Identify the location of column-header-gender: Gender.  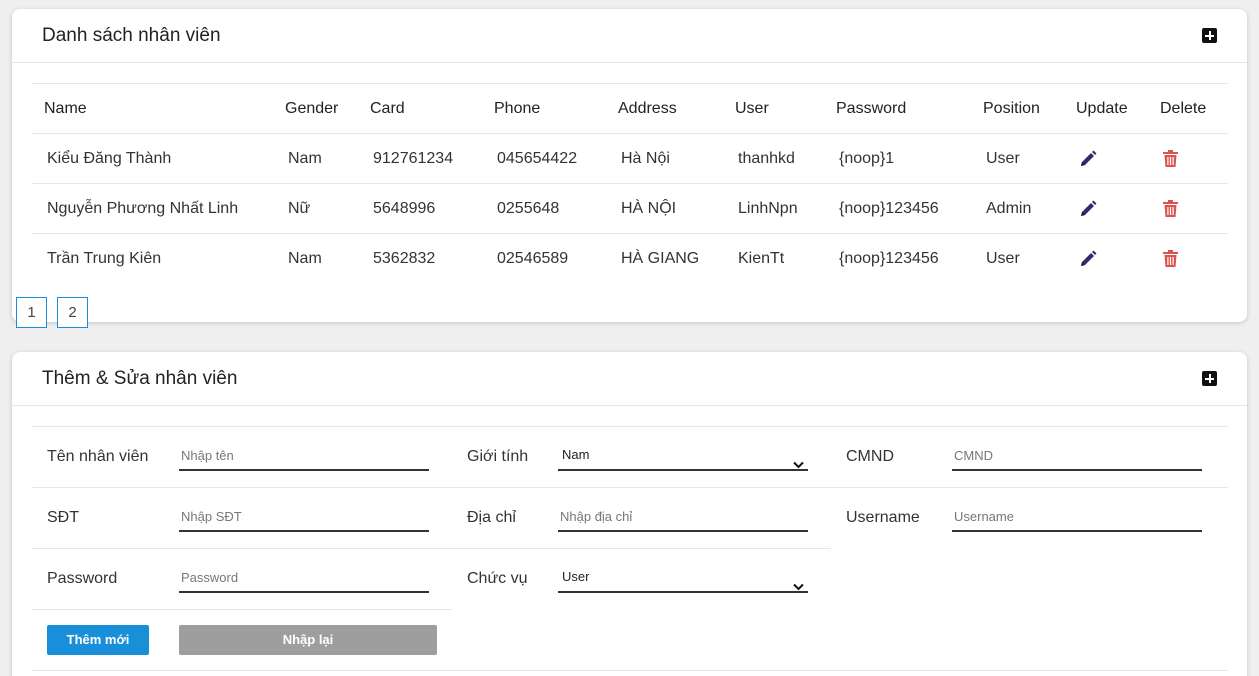
(315, 108).